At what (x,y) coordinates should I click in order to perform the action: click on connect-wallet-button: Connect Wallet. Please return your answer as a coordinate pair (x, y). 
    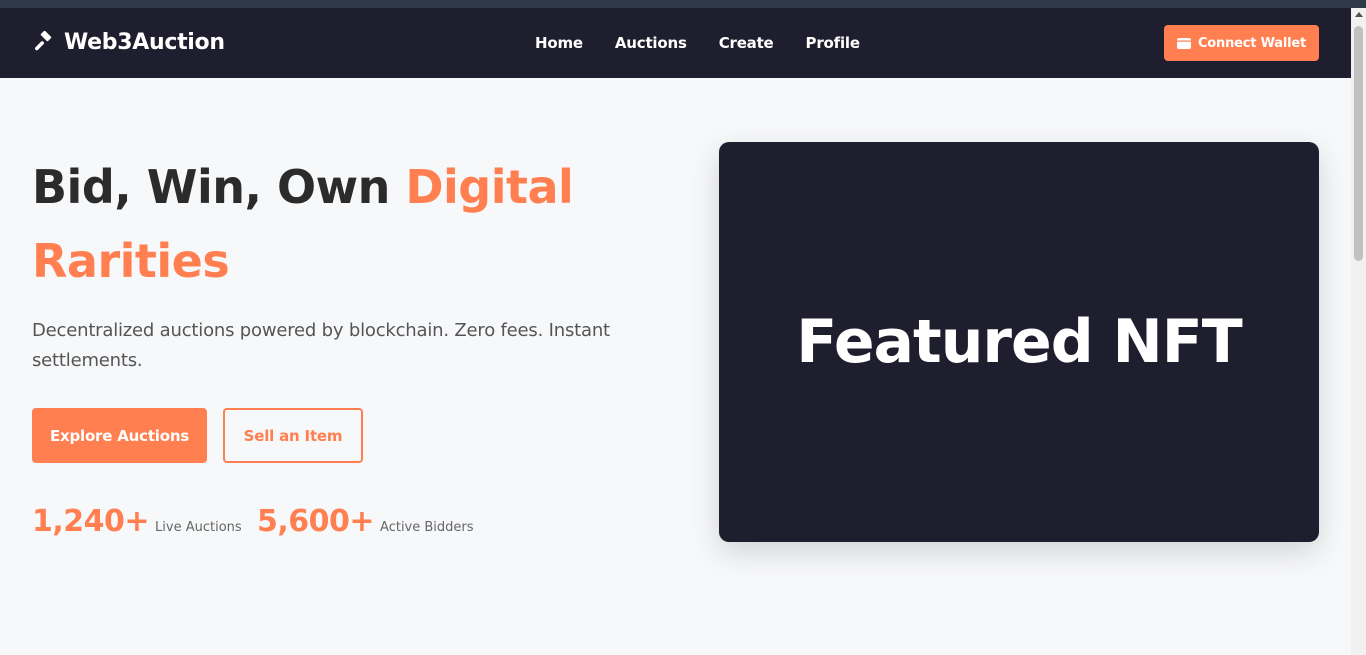
    Looking at the image, I should click on (1241, 43).